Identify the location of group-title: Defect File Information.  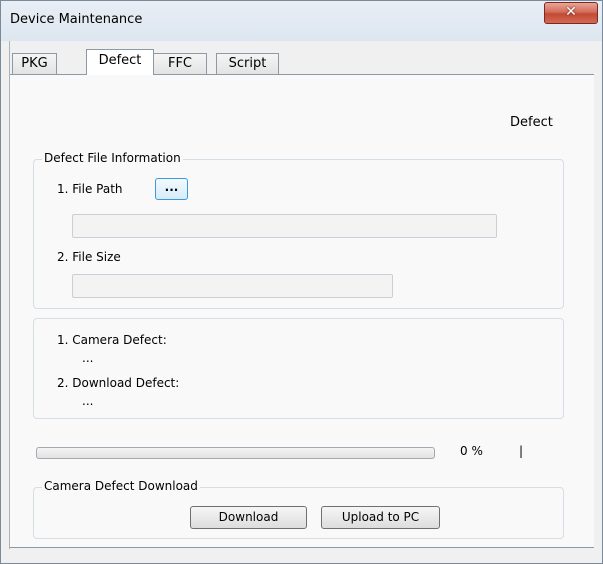
(112, 158).